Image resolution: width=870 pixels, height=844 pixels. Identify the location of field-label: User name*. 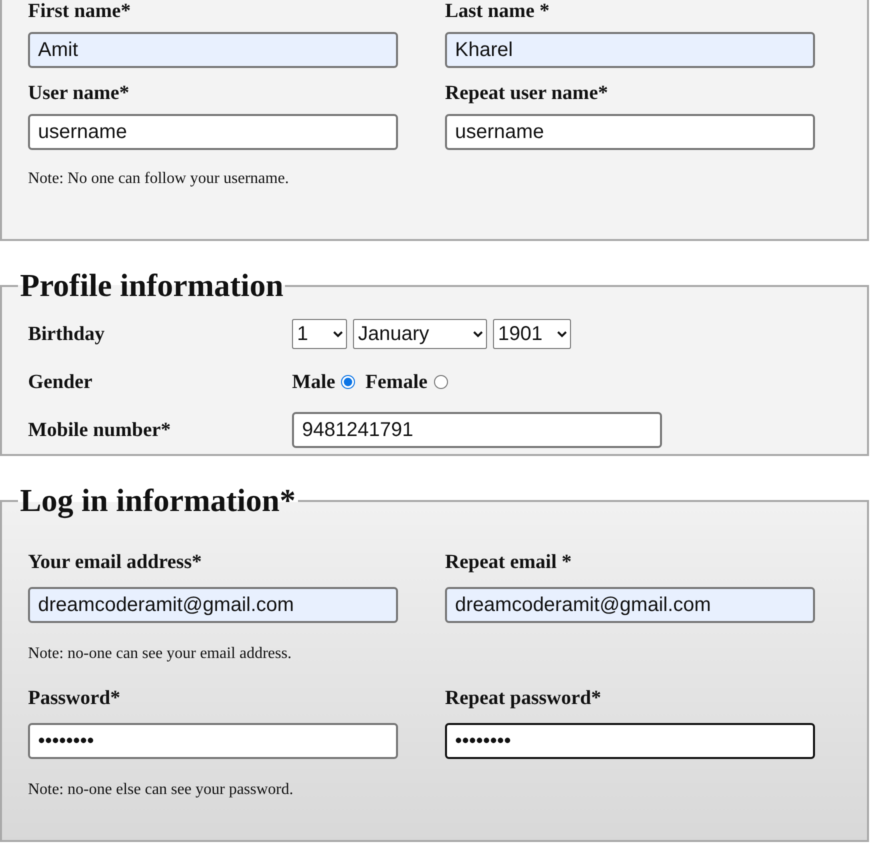
(79, 93).